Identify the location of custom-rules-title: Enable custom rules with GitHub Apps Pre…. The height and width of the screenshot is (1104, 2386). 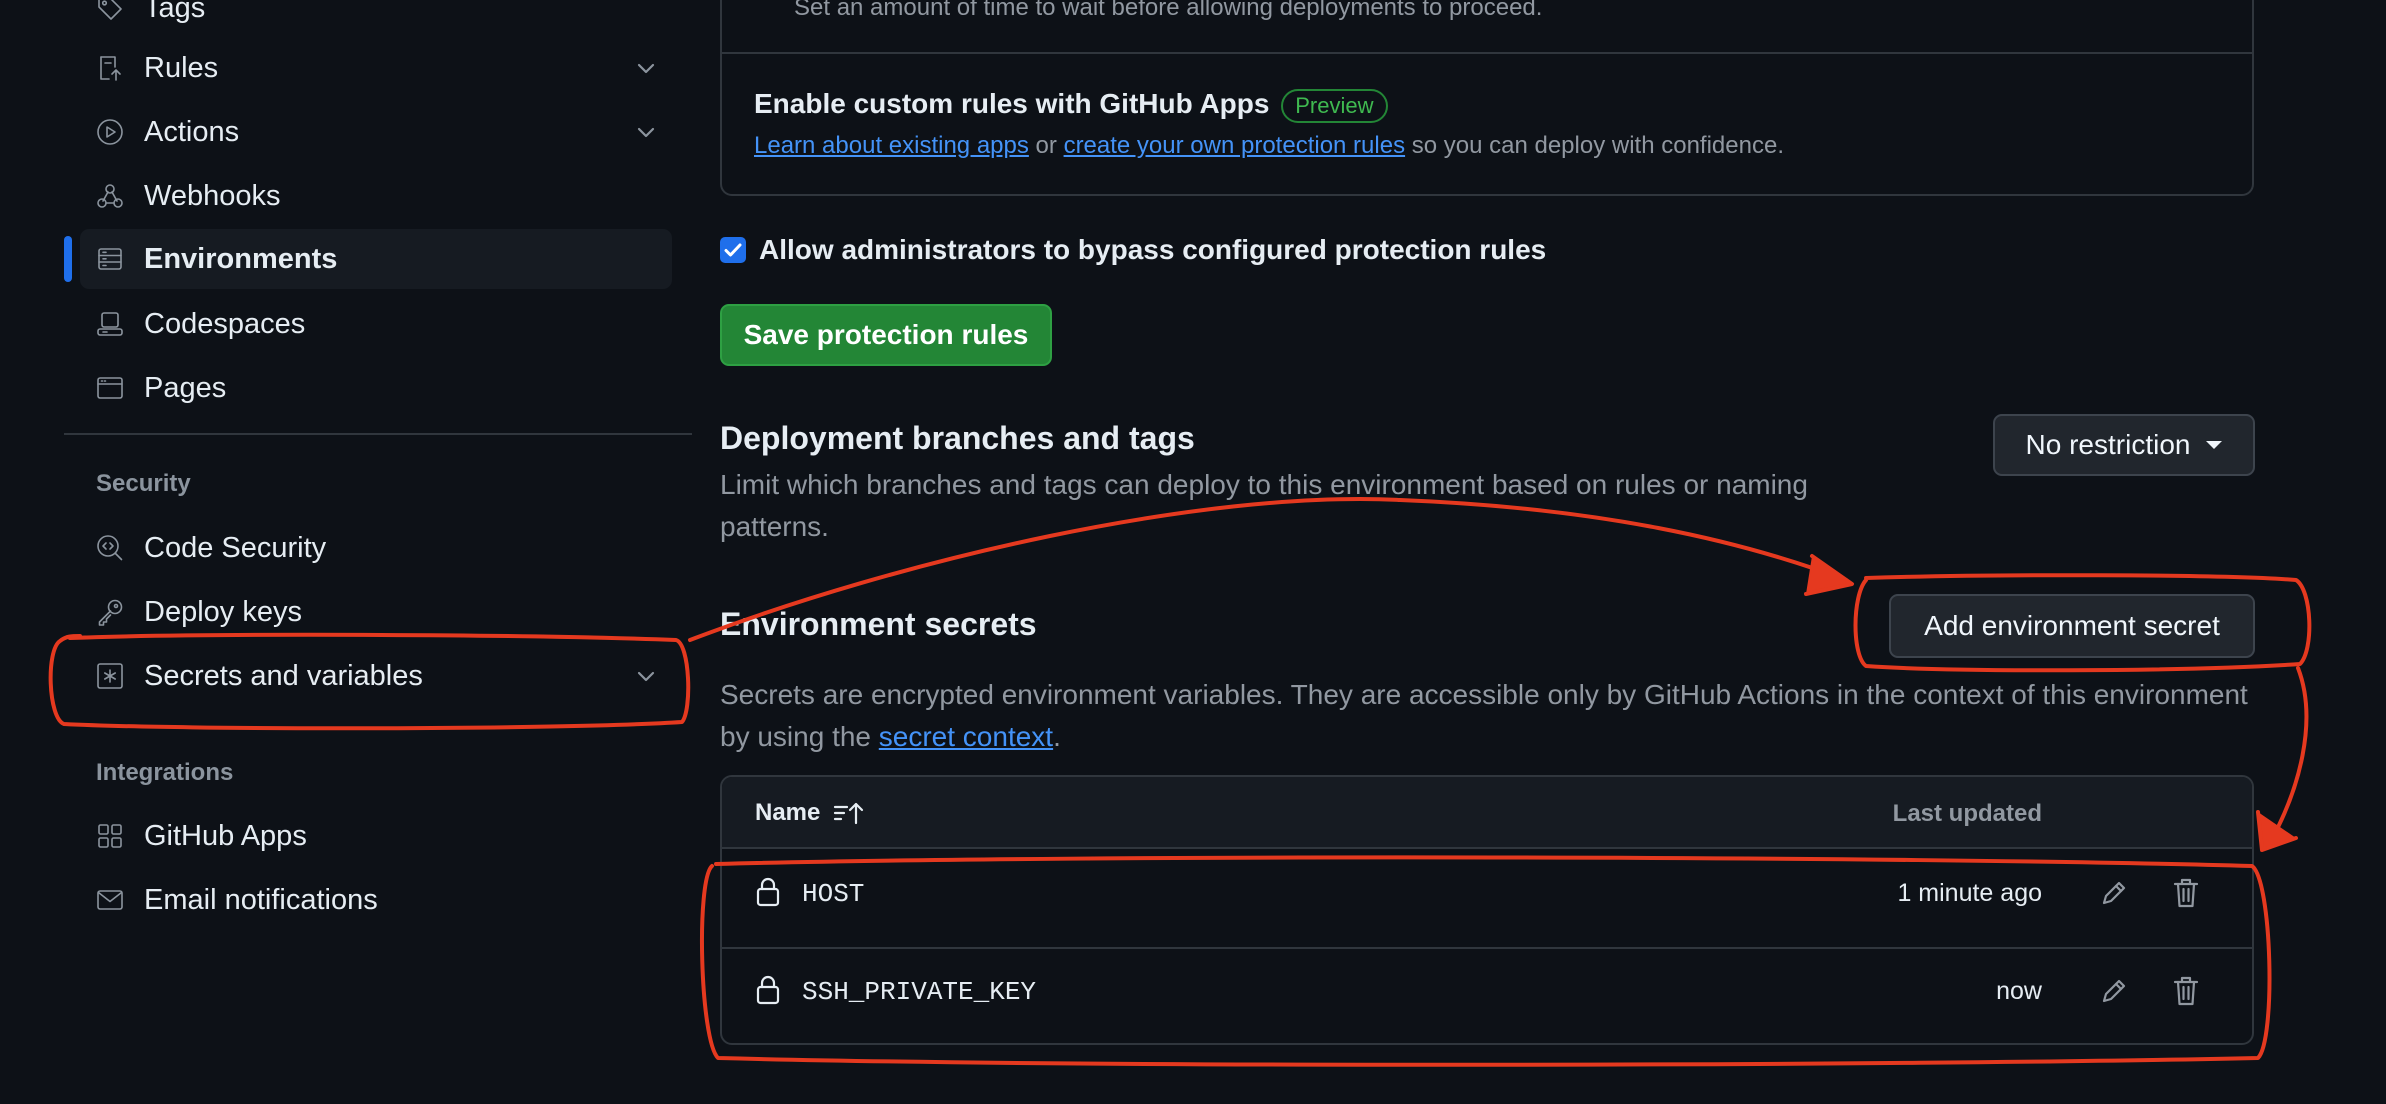
(1071, 105).